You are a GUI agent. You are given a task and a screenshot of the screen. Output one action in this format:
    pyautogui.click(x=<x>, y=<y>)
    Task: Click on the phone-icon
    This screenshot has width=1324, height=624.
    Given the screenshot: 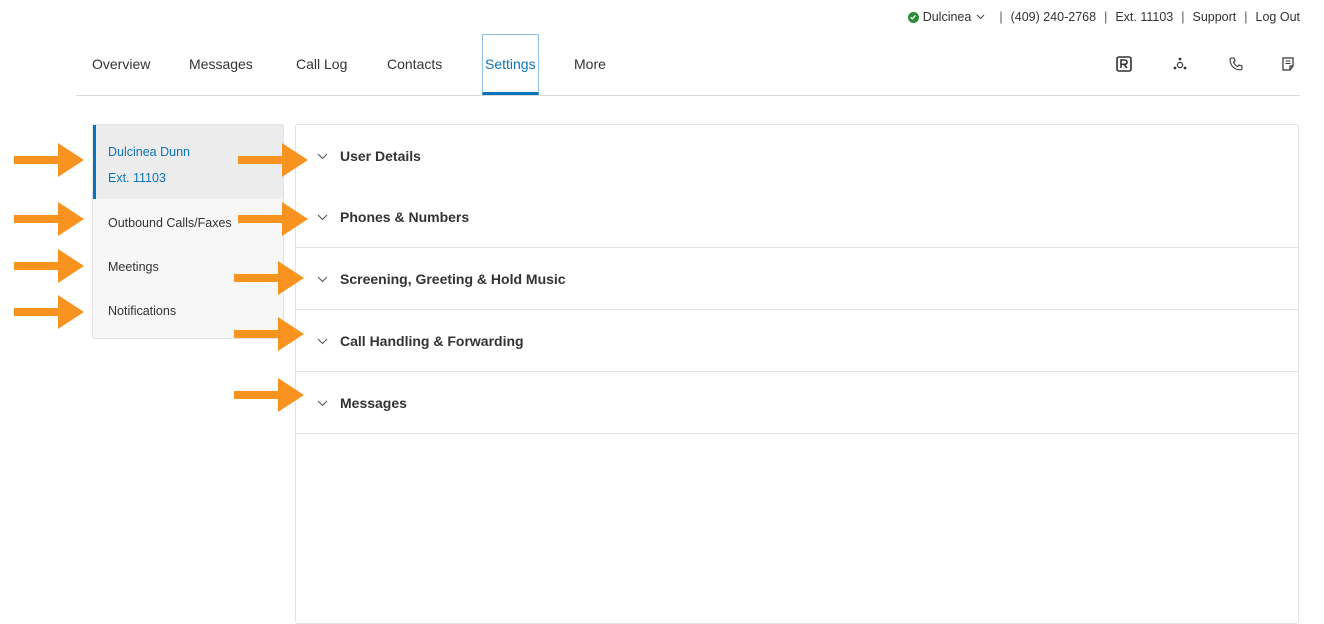 What is the action you would take?
    pyautogui.click(x=1236, y=64)
    